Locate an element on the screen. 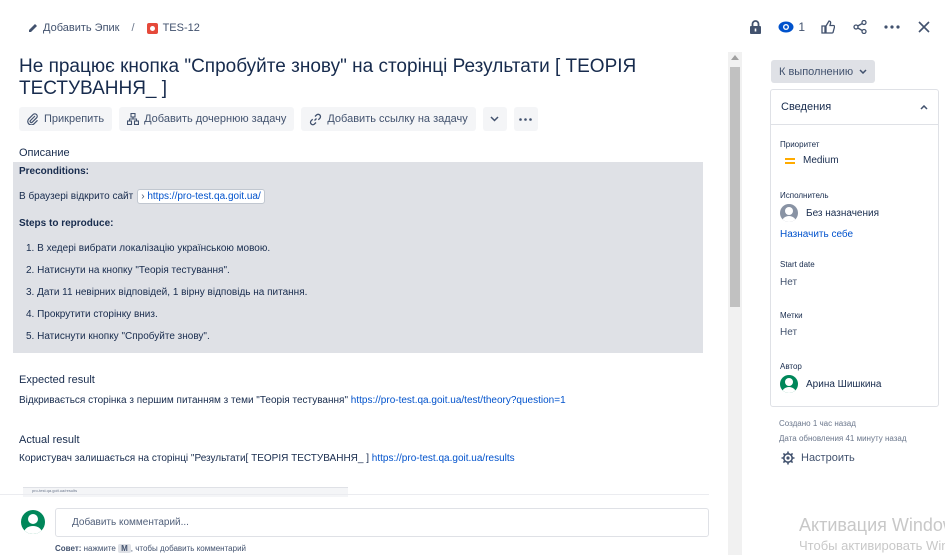  add-epic-label: Добавить Эпик is located at coordinates (81, 28).